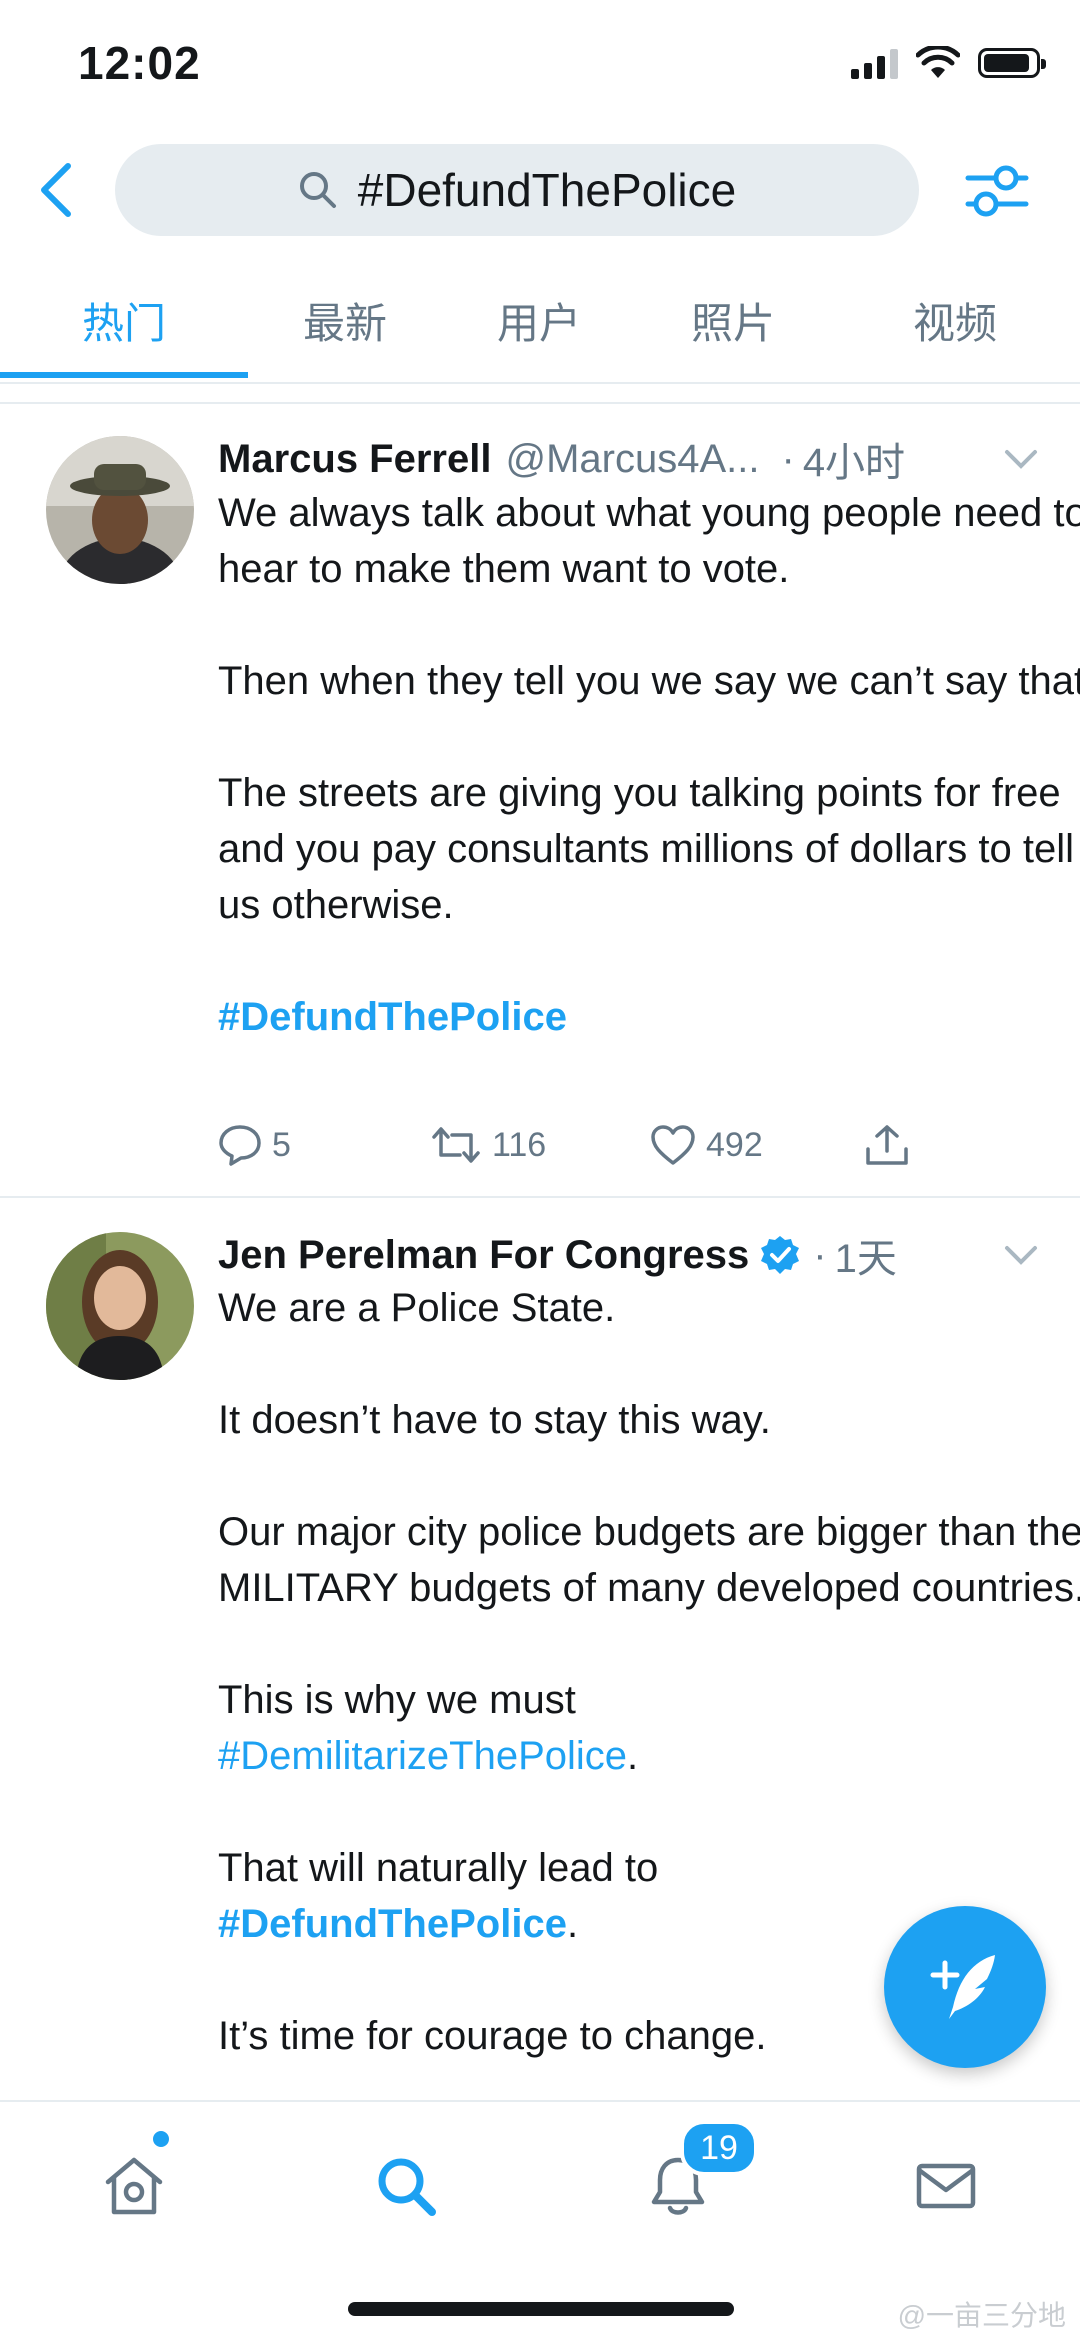  What do you see at coordinates (438, 1868) in the screenshot?
I see `paragraph-text: That will naturally lead to` at bounding box center [438, 1868].